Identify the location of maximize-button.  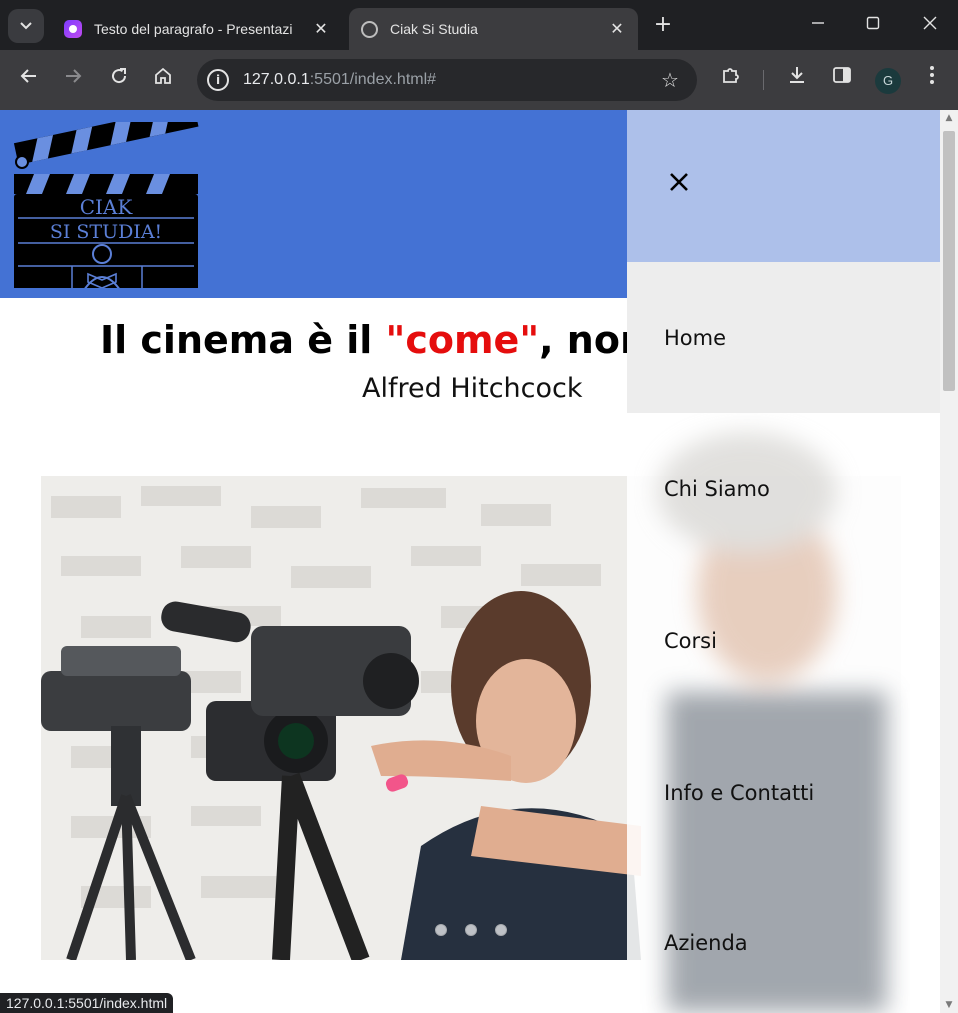
(873, 25).